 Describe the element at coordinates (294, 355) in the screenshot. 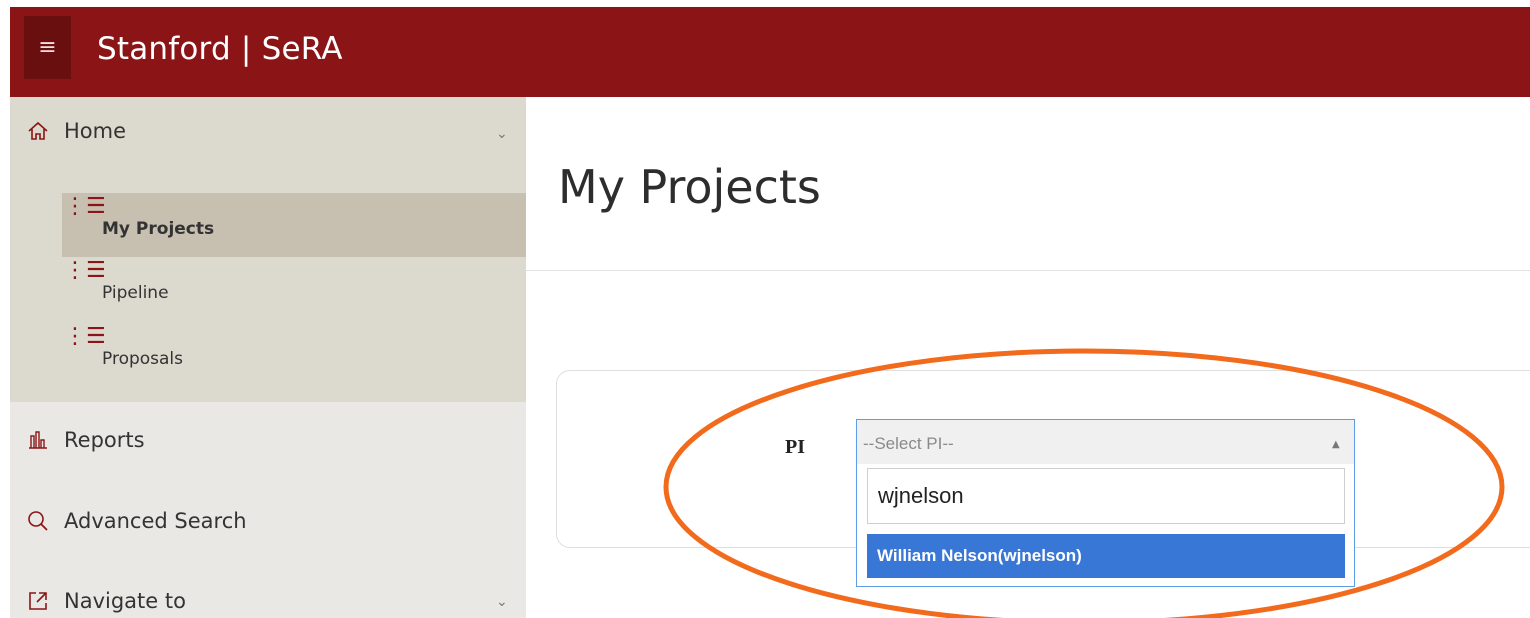

I see `sidebar-item-proposals: ⋮☰ Proposals` at that location.